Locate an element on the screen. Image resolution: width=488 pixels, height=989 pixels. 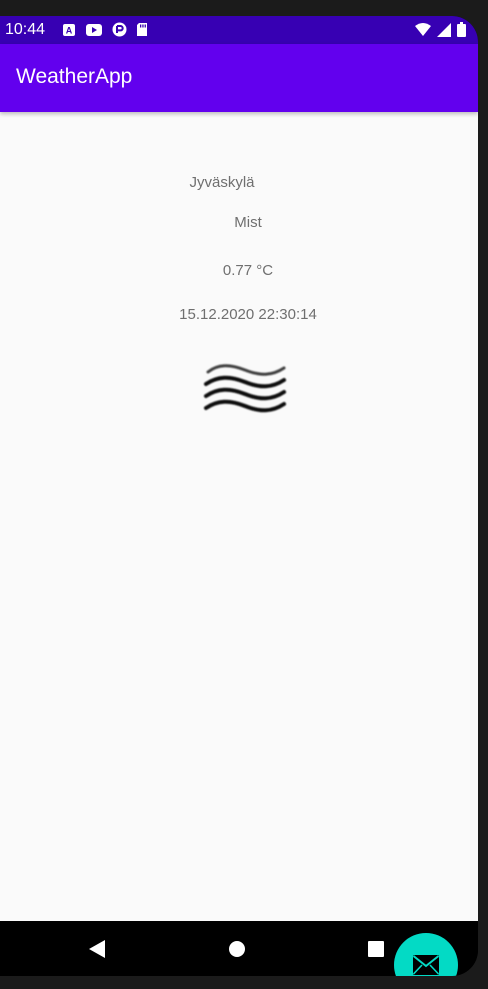
svg-text: A is located at coordinates (69, 30).